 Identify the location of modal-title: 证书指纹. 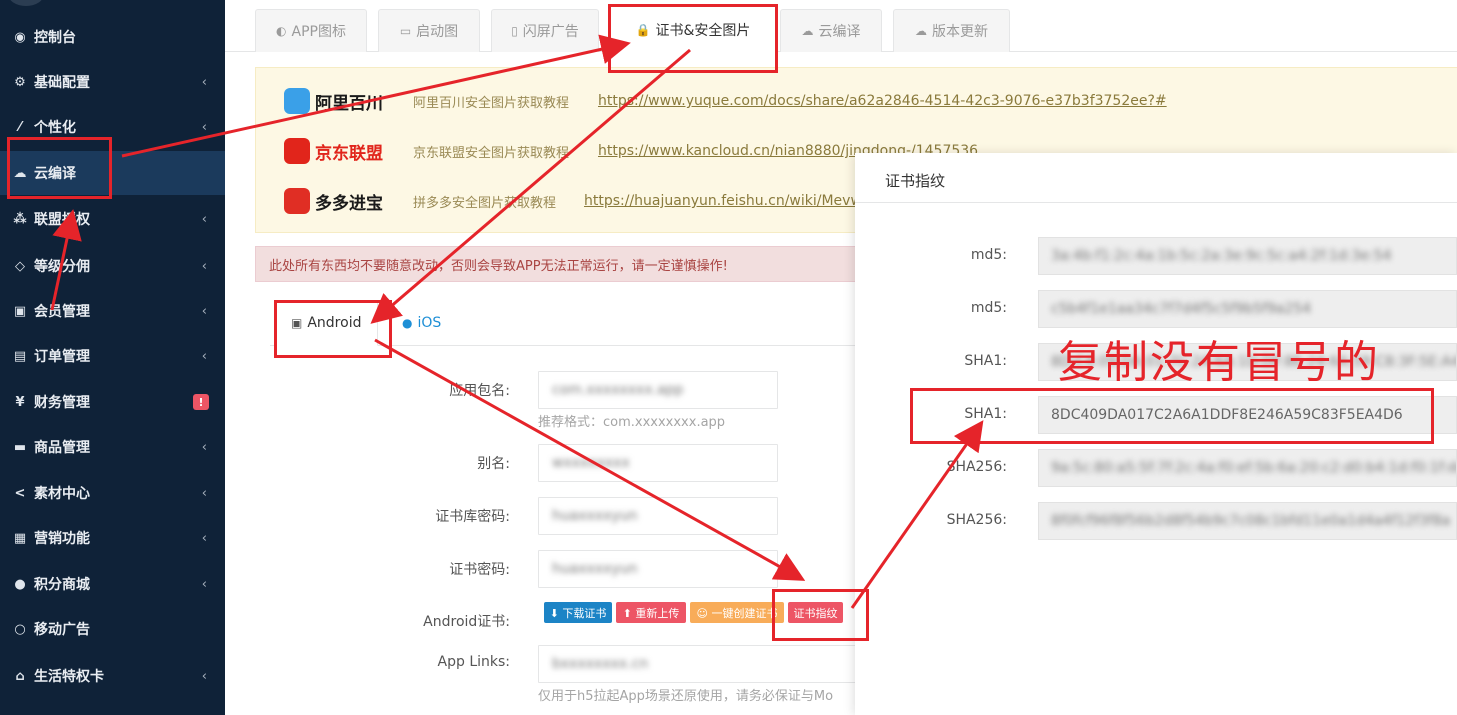
(915, 181).